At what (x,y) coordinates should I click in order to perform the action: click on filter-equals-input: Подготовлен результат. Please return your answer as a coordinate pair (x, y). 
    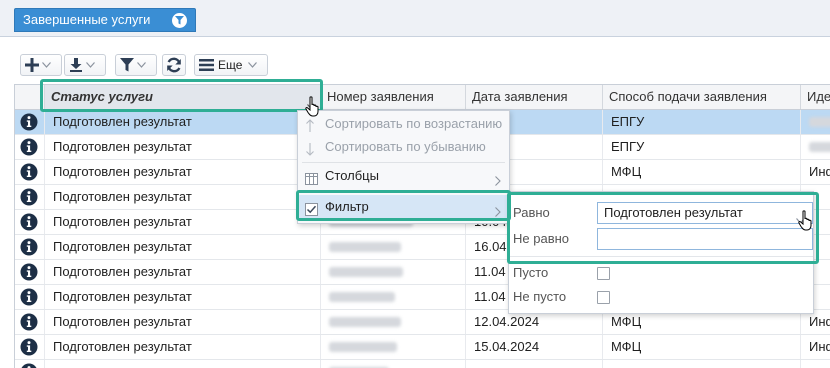
    Looking at the image, I should click on (705, 213).